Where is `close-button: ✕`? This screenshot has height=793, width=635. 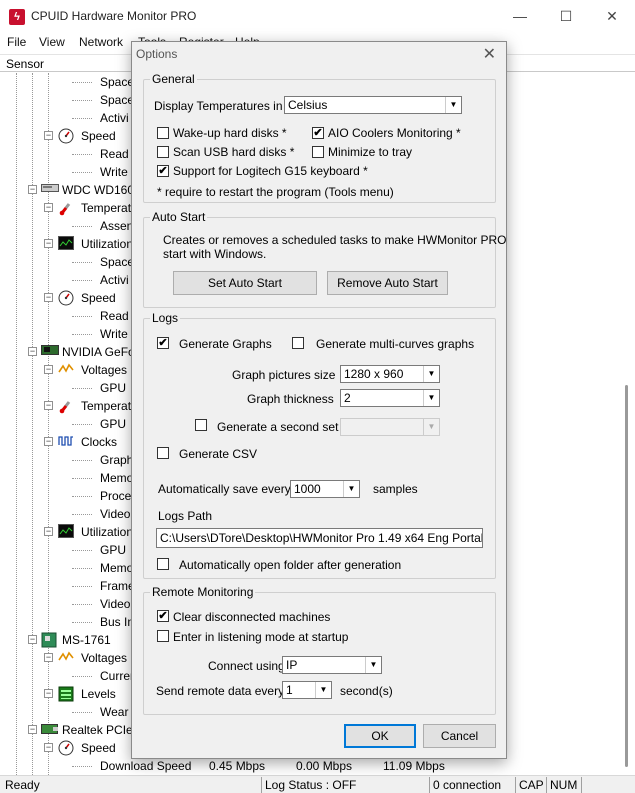
close-button: ✕ is located at coordinates (612, 16).